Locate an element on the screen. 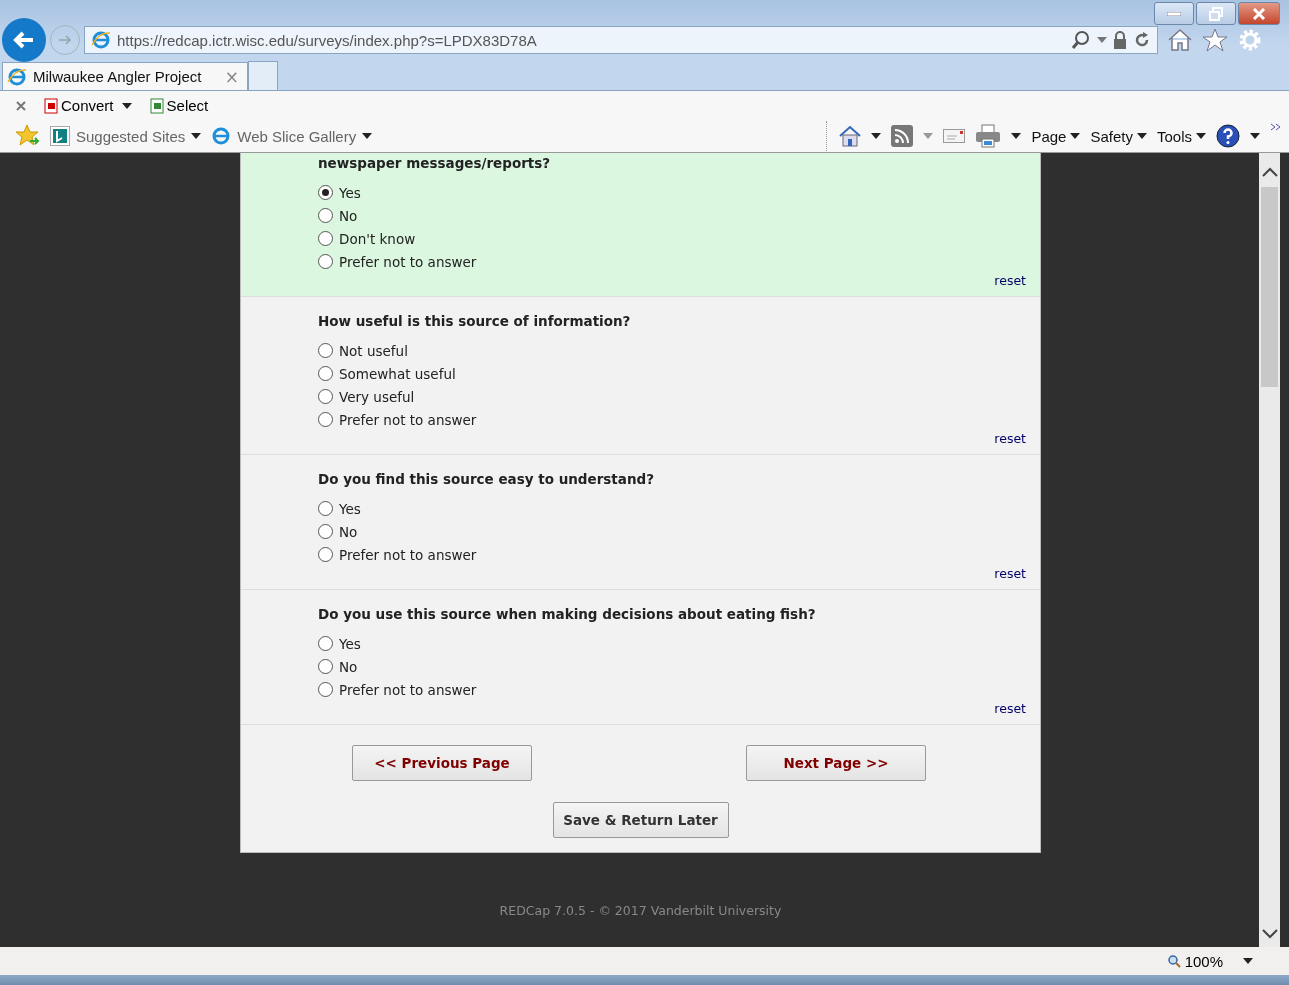 The width and height of the screenshot is (1289, 985). favorites-star-icon is located at coordinates (28, 136).